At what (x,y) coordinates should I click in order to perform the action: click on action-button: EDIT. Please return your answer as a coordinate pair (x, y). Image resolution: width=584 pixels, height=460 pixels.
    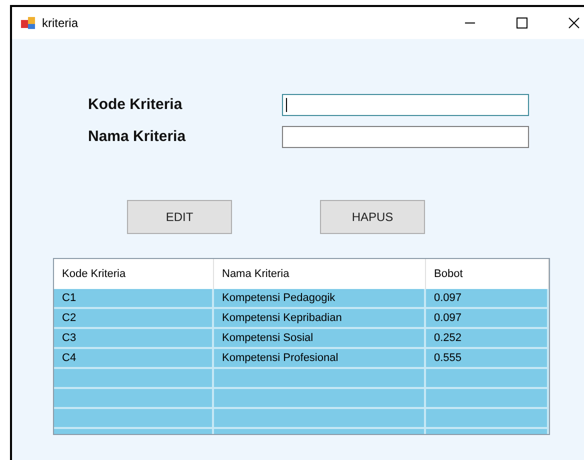
    Looking at the image, I should click on (179, 217).